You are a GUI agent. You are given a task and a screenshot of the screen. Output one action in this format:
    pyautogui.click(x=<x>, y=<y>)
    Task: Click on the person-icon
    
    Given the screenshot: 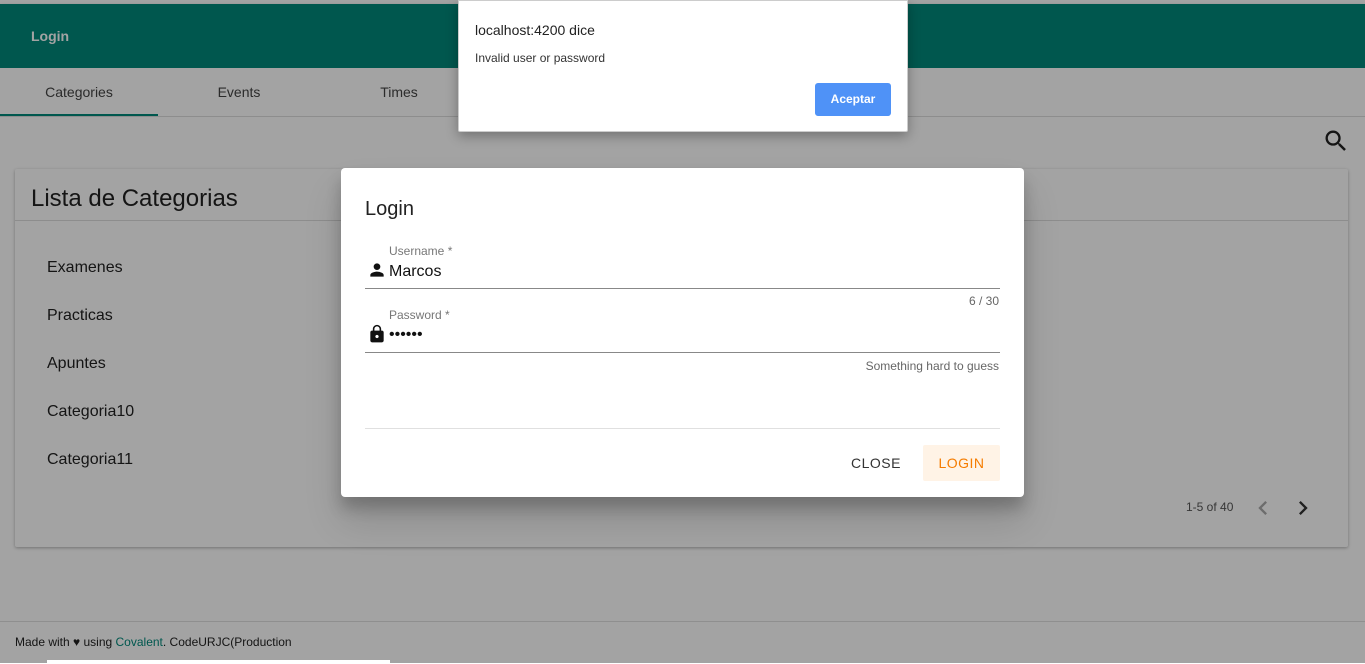 What is the action you would take?
    pyautogui.click(x=377, y=270)
    